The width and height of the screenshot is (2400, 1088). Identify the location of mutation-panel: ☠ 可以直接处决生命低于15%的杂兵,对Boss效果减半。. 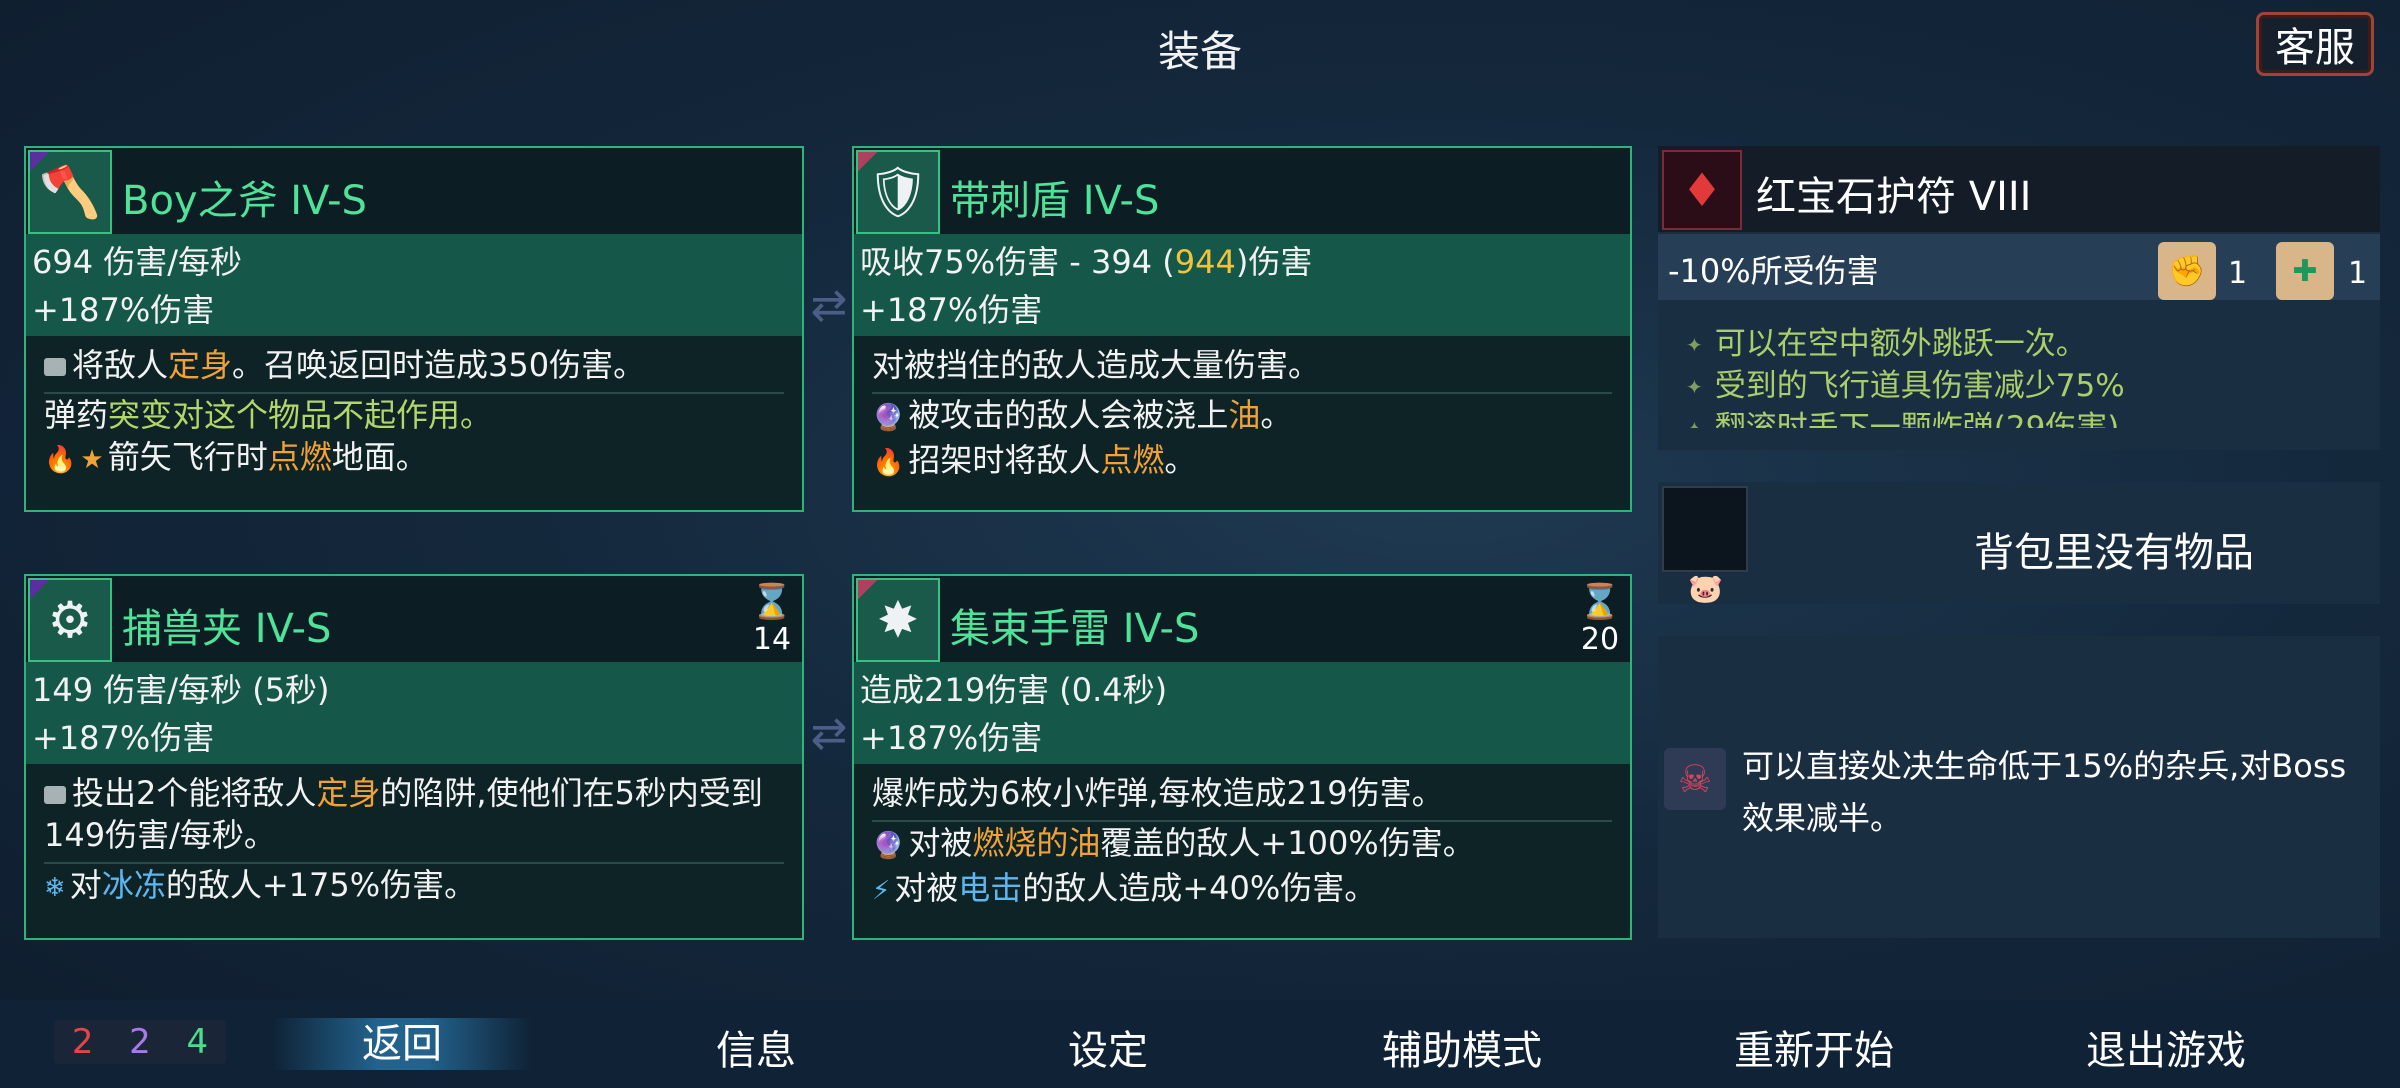
(2019, 787).